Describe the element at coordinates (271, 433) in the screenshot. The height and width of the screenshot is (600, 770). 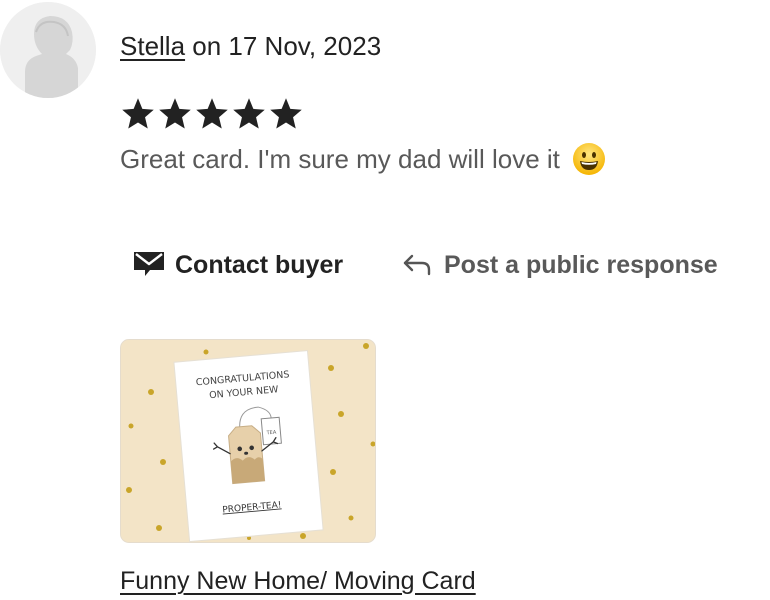
I see `card-tag-label: TEA` at that location.